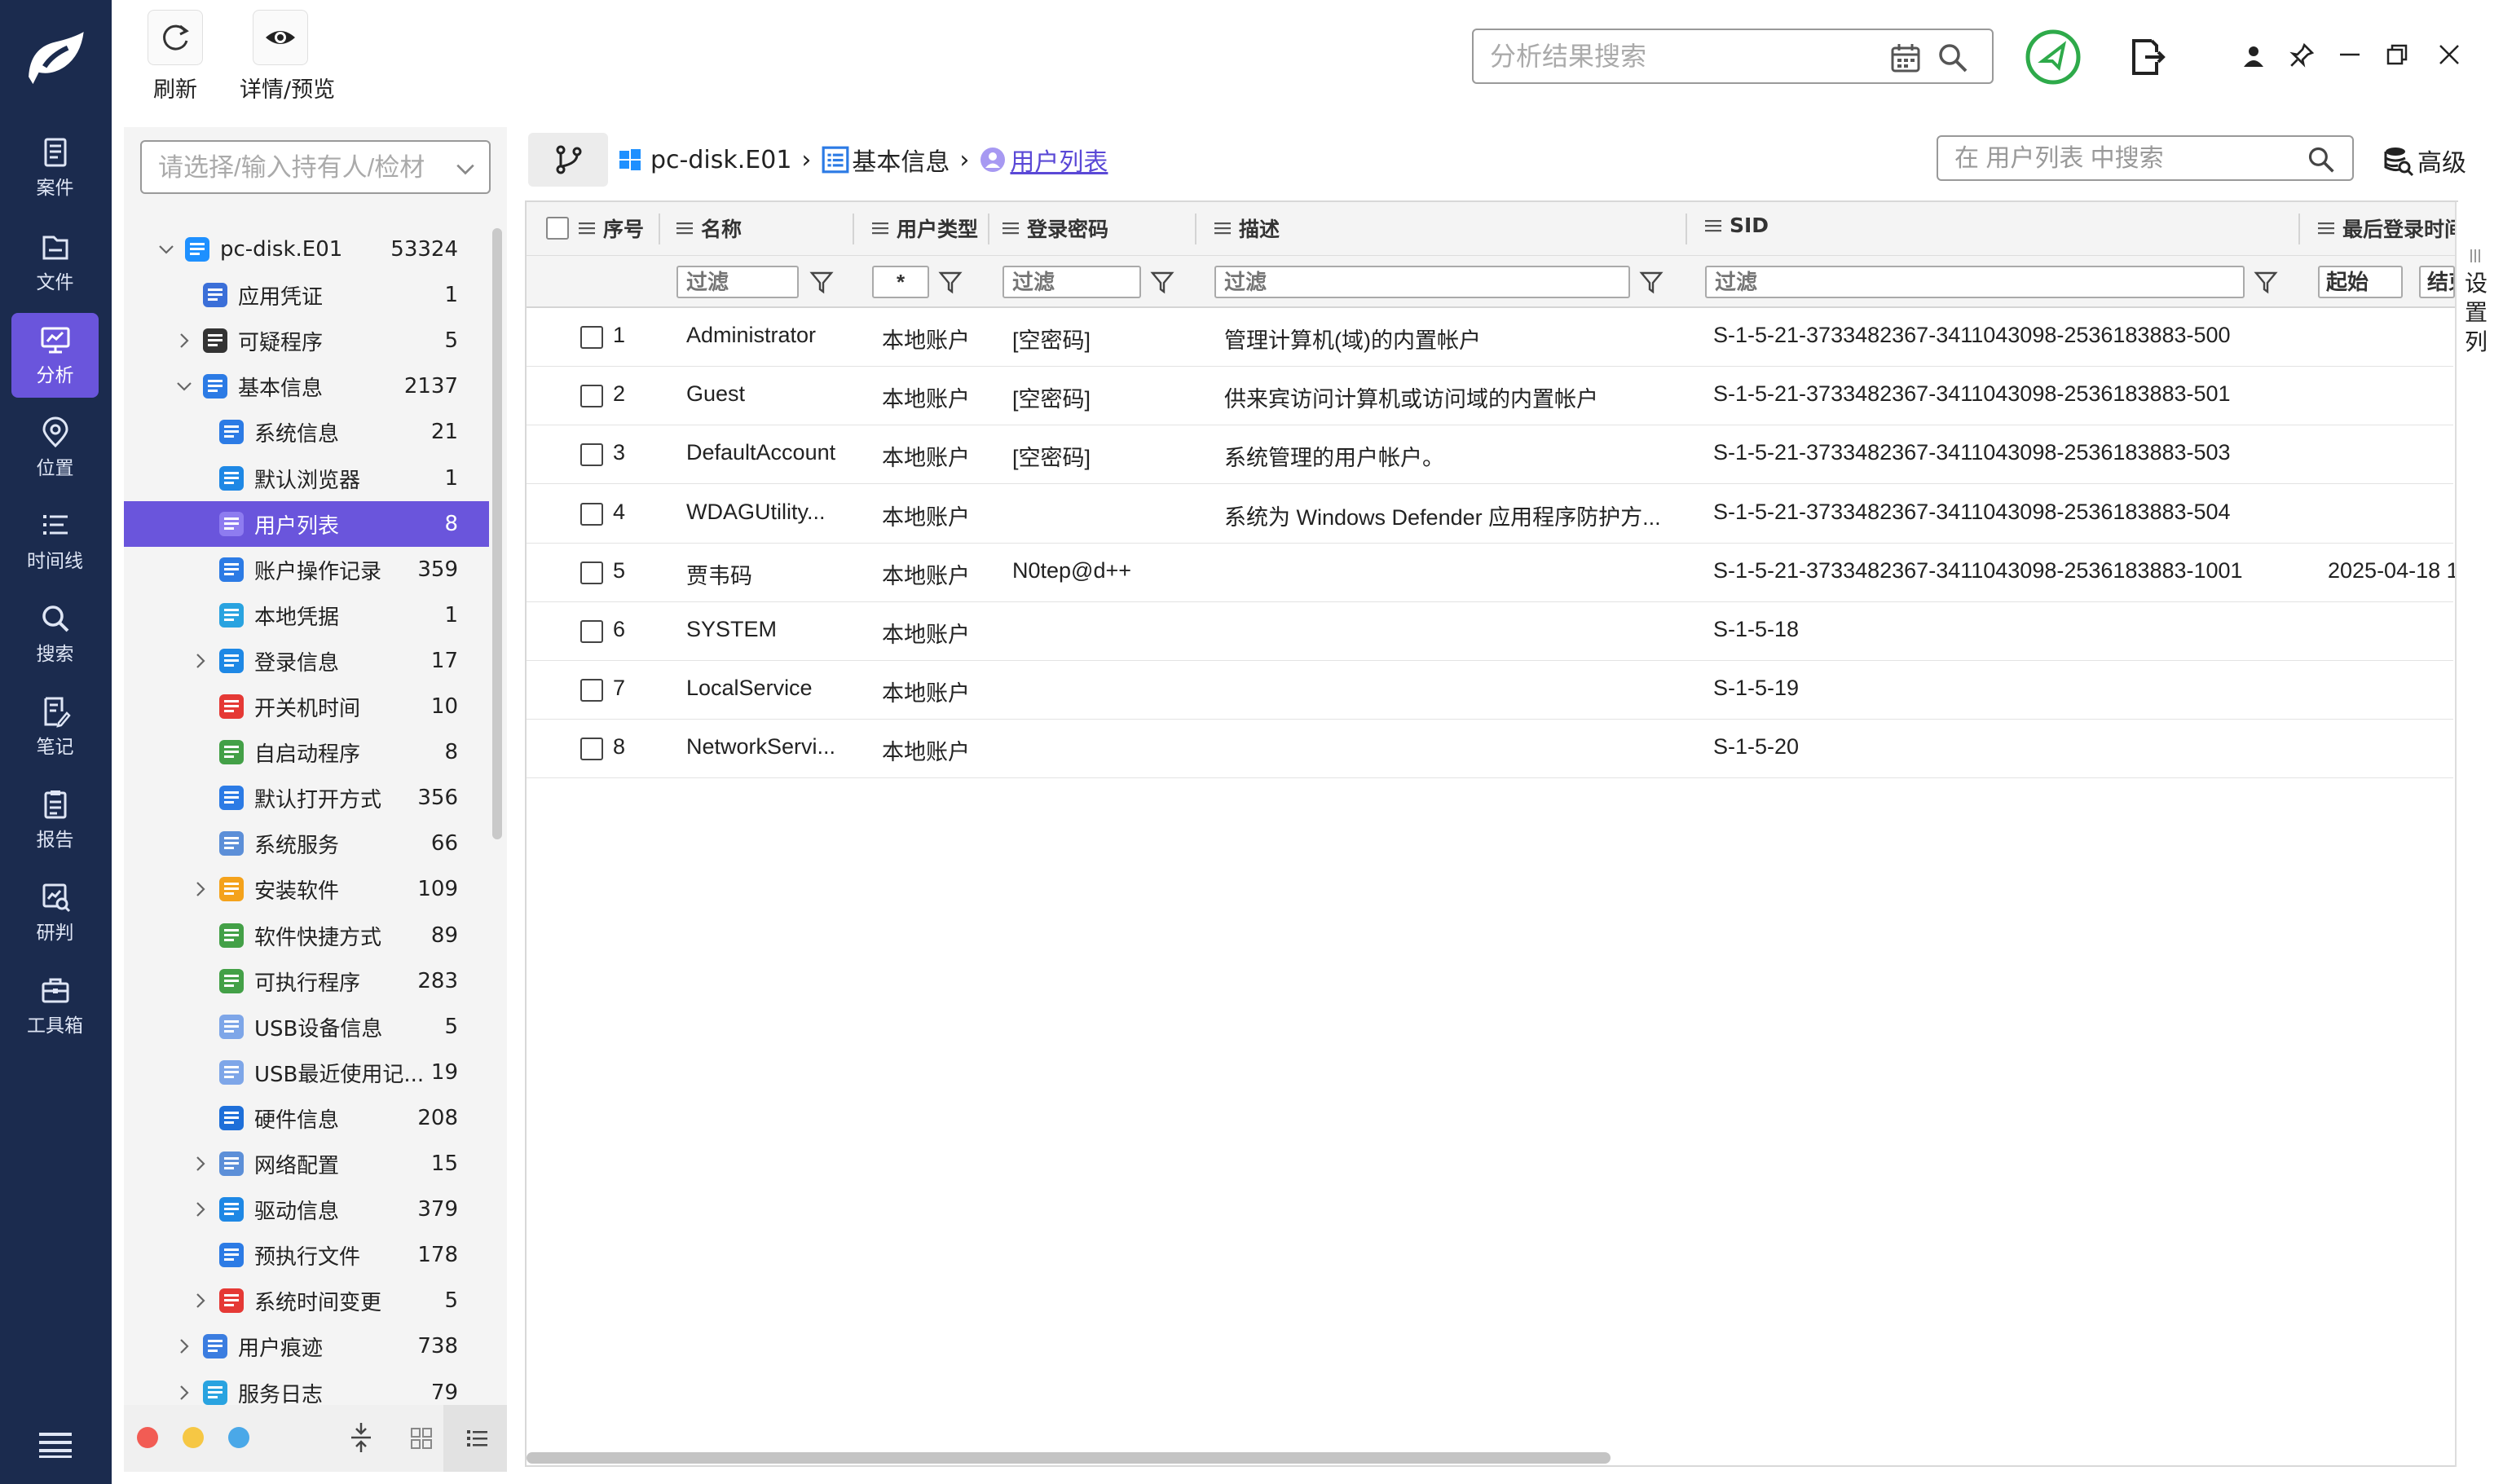  I want to click on nav-item-toolbox: 工具箱, so click(55, 1005).